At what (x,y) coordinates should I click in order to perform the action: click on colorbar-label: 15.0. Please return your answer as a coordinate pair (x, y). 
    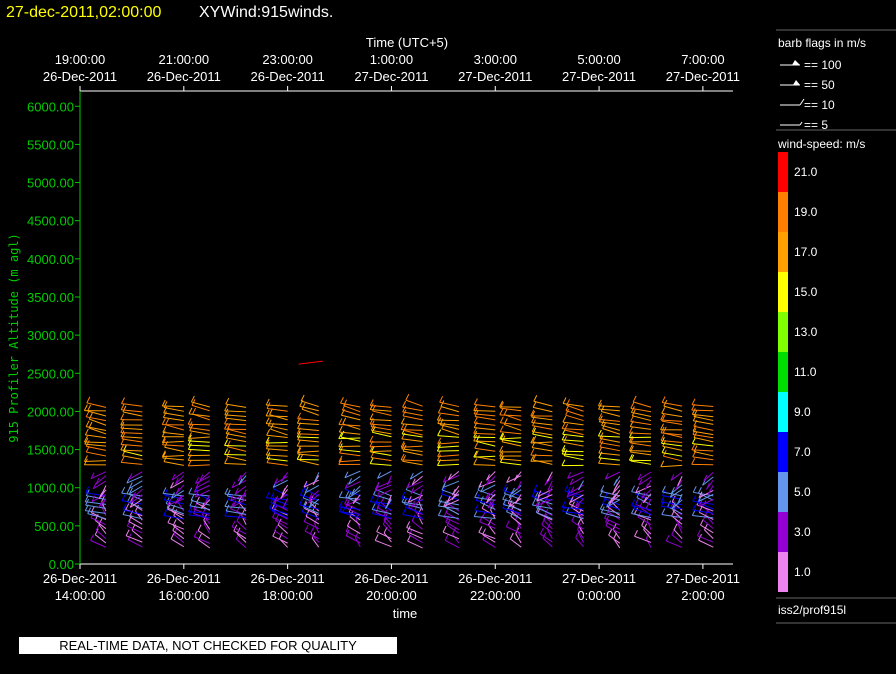
    Looking at the image, I should click on (806, 292).